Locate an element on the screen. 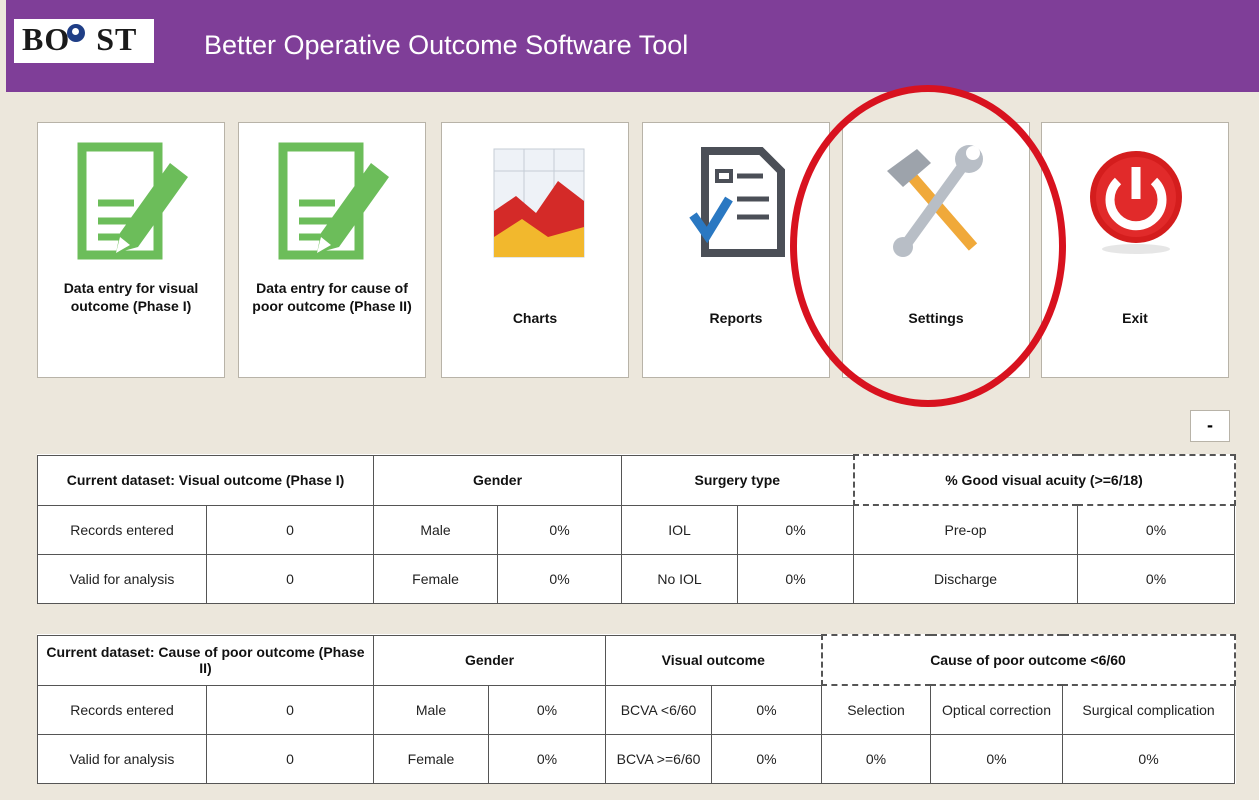 The image size is (1259, 800). tile-reports: Reports is located at coordinates (736, 250).